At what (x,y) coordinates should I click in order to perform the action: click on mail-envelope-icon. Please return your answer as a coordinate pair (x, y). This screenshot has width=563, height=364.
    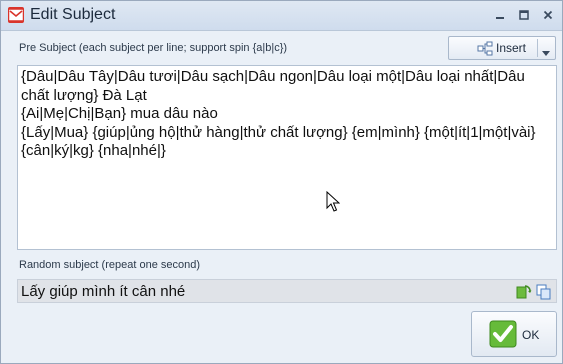
    Looking at the image, I should click on (16, 15).